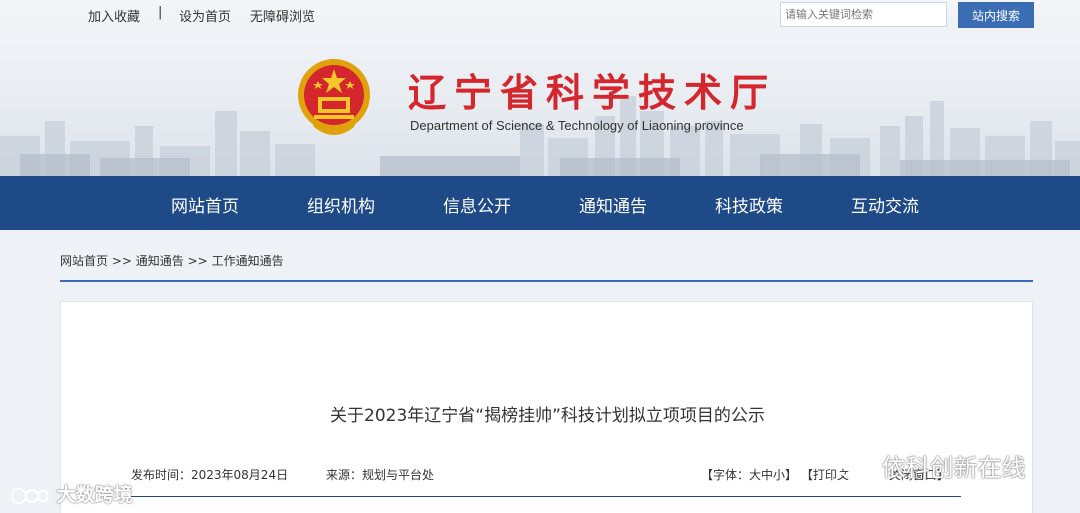 Image resolution: width=1080 pixels, height=513 pixels. I want to click on nav-item-organization: 组织机构, so click(341, 204).